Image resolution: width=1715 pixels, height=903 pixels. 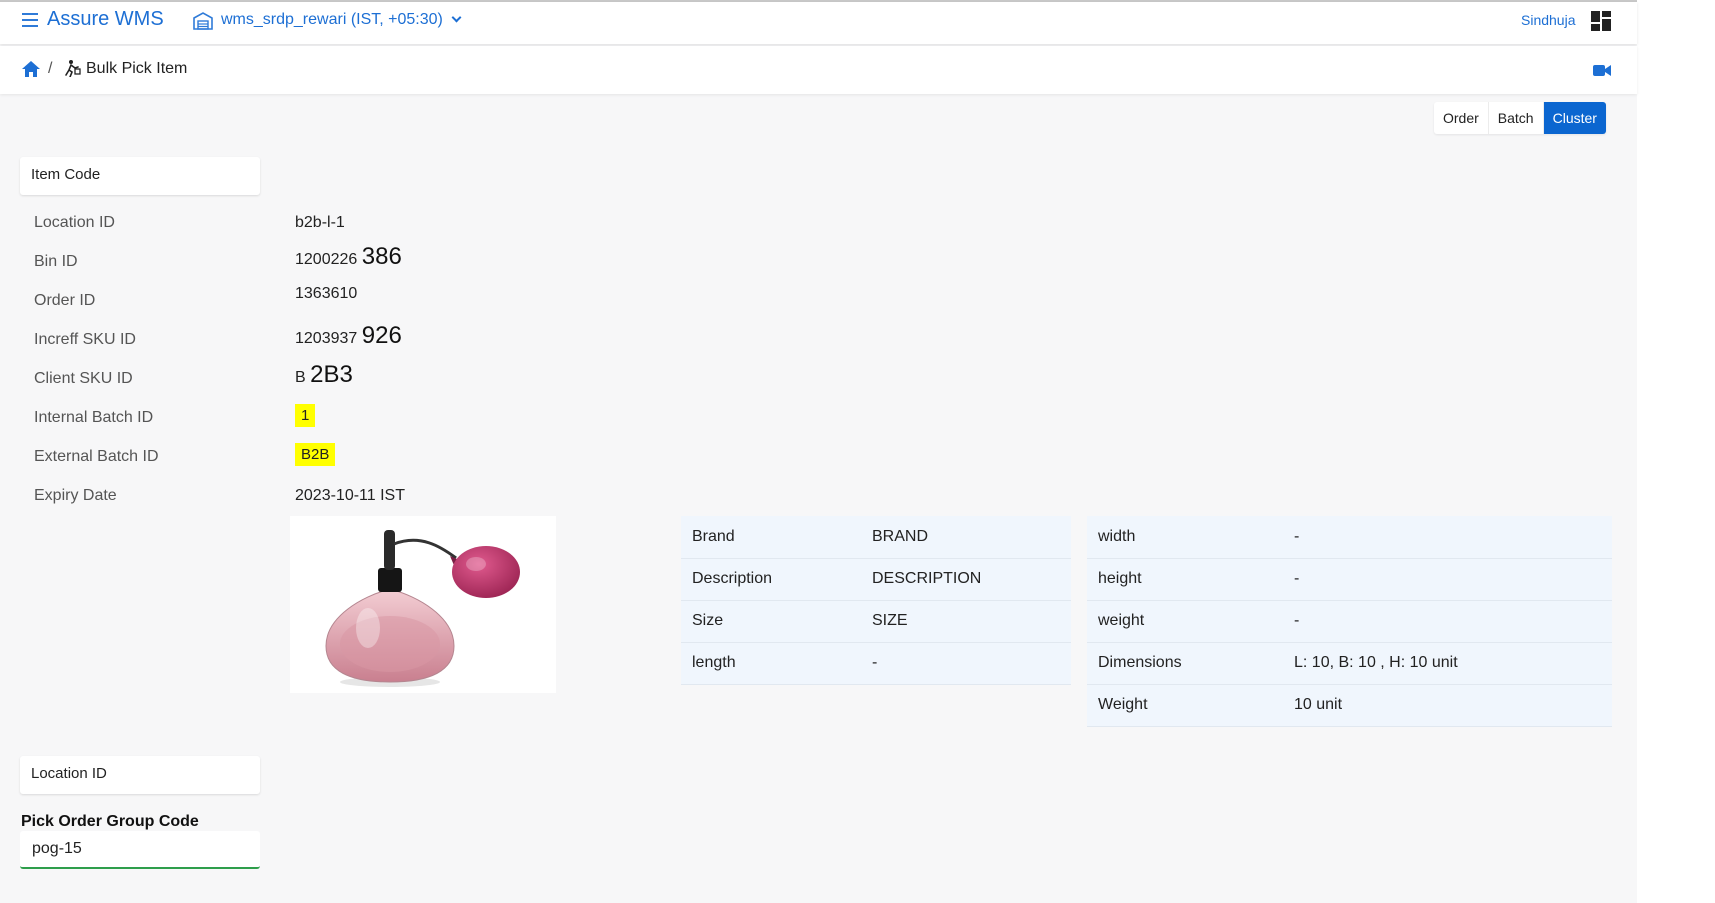 What do you see at coordinates (1447, 705) in the screenshot?
I see `attr-value: 10 unit` at bounding box center [1447, 705].